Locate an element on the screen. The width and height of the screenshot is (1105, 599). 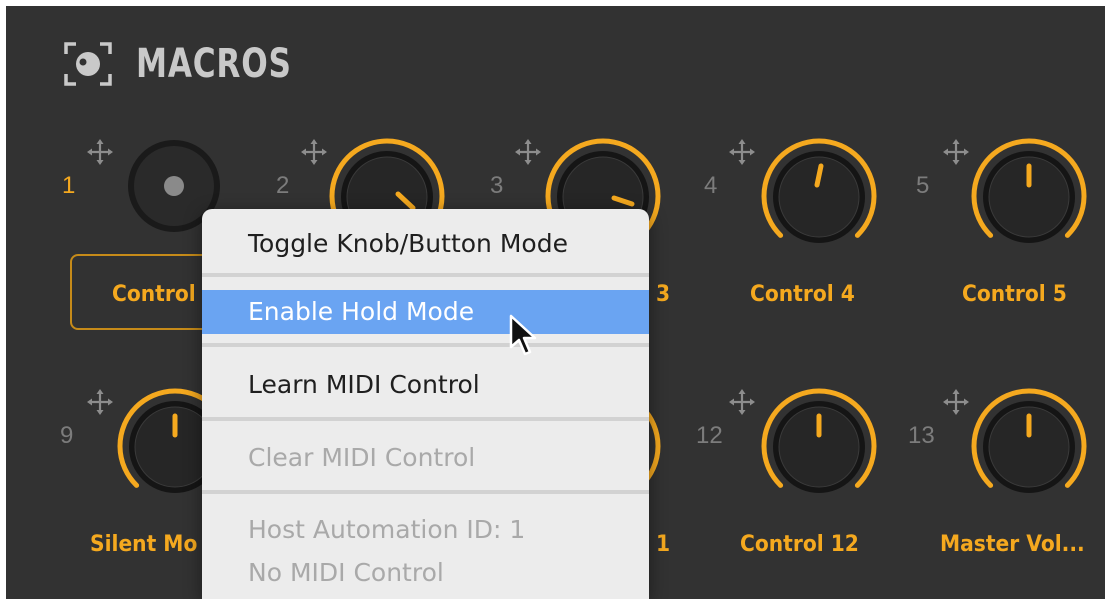
macro-label: Control 4 is located at coordinates (802, 294).